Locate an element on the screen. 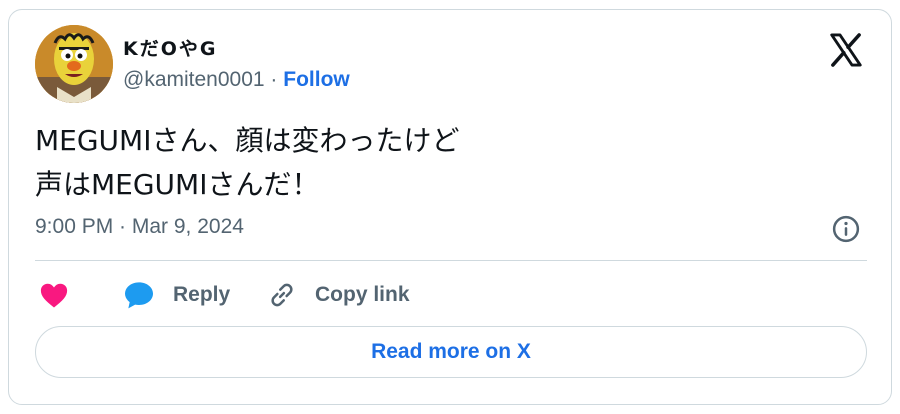 The height and width of the screenshot is (414, 900). x-logo-icon is located at coordinates (846, 50).